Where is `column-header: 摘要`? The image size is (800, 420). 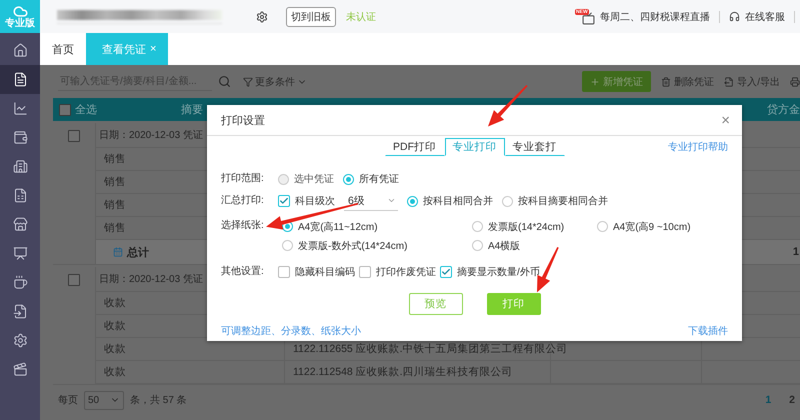
column-header: 摘要 is located at coordinates (192, 109).